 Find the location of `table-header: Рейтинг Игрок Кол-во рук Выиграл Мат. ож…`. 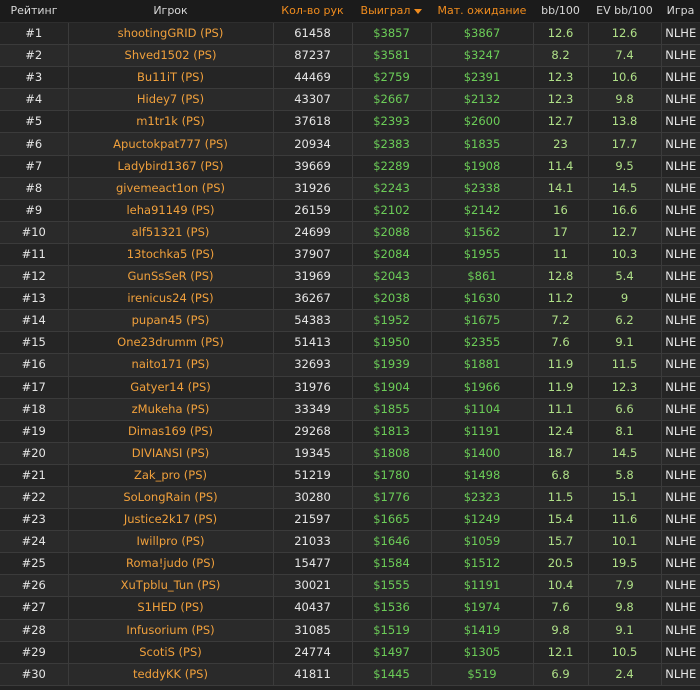

table-header: Рейтинг Игрок Кол-во рук Выиграл Мат. ож… is located at coordinates (350, 11).